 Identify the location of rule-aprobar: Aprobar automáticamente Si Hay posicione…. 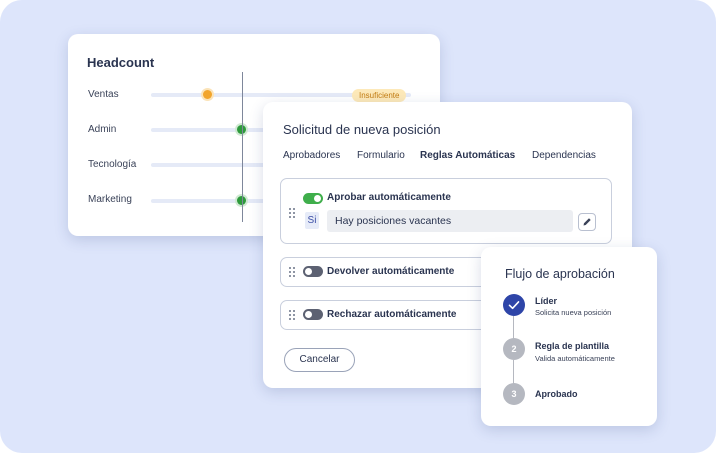
(446, 211).